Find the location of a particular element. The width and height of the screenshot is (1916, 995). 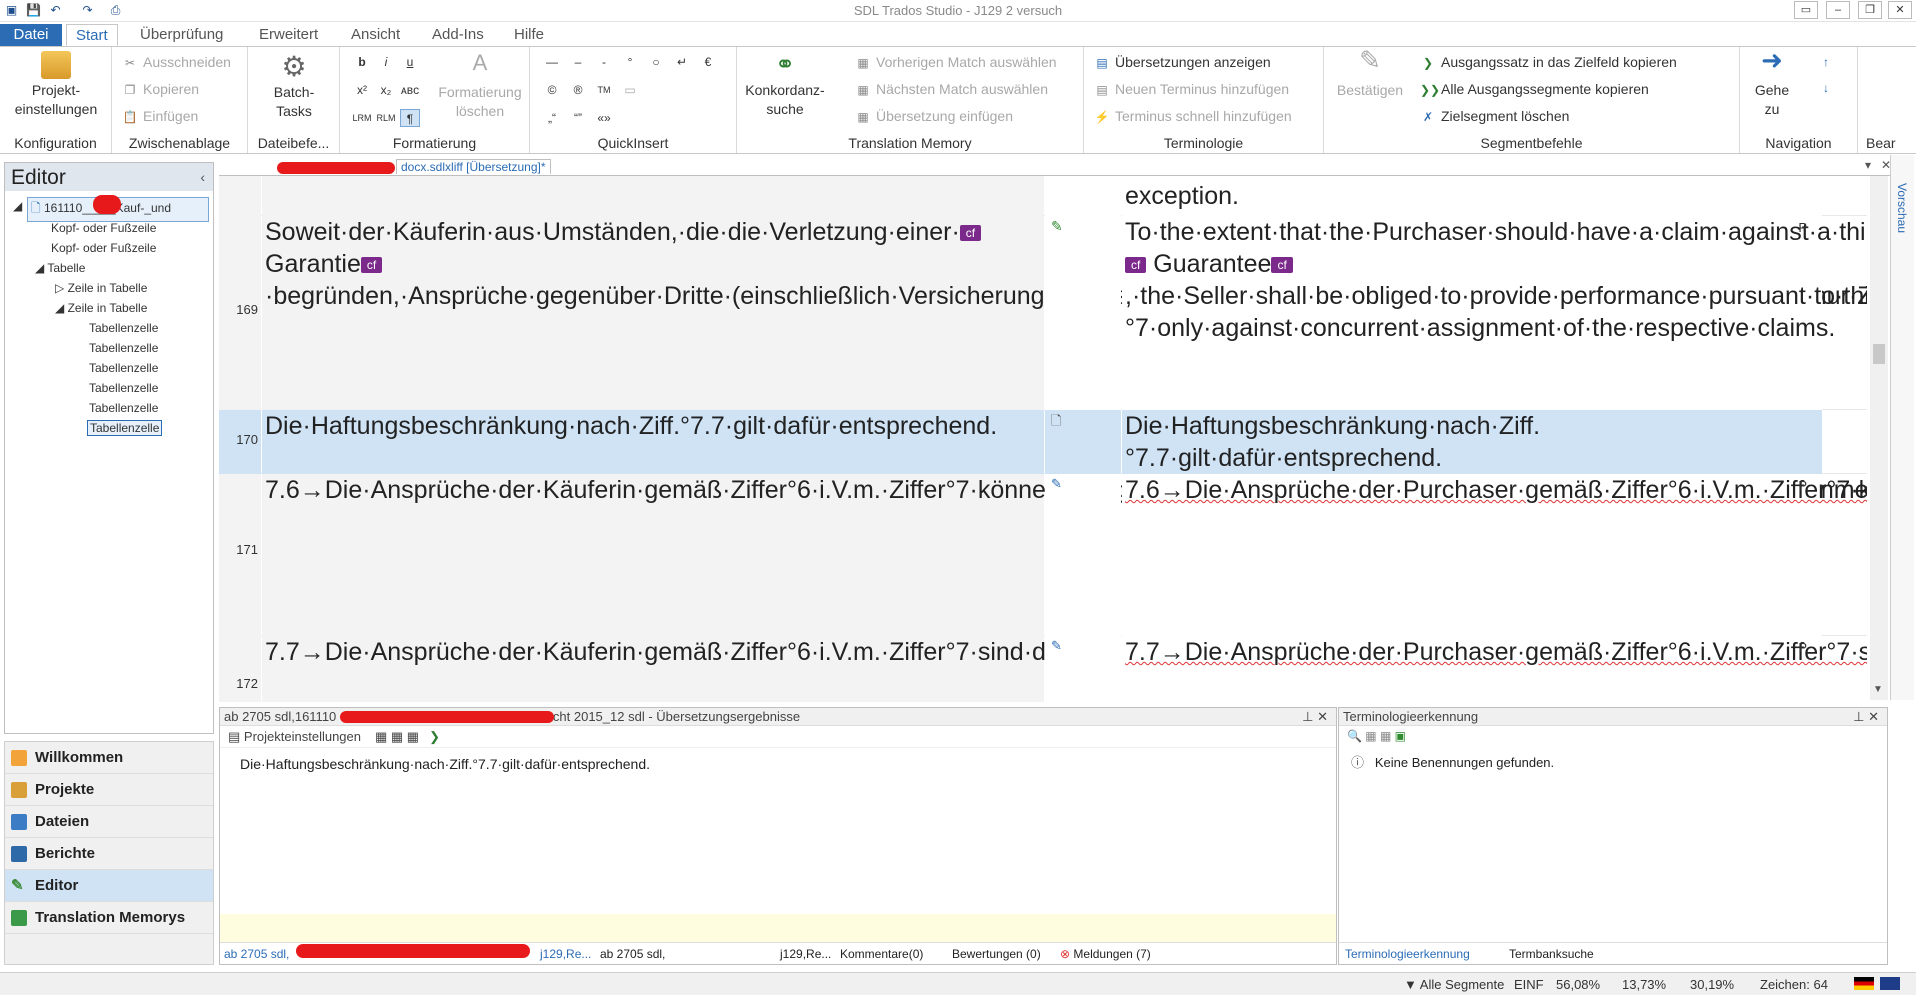

vertical-scrollbar: ▼ is located at coordinates (1879, 438).